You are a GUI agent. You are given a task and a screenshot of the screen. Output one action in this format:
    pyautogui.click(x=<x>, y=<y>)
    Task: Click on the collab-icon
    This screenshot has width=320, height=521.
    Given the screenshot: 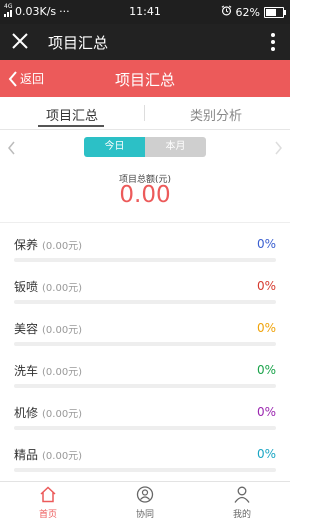 What is the action you would take?
    pyautogui.click(x=145, y=494)
    